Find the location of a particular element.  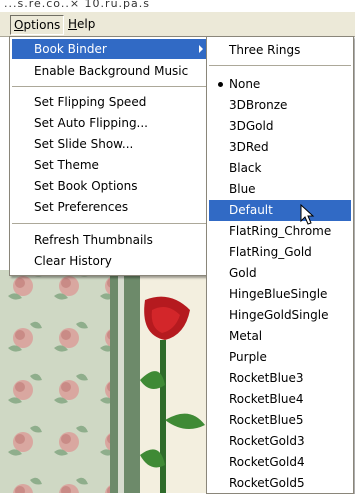

menu-item-enable-background-music: Enable Background Music is located at coordinates (110, 71).